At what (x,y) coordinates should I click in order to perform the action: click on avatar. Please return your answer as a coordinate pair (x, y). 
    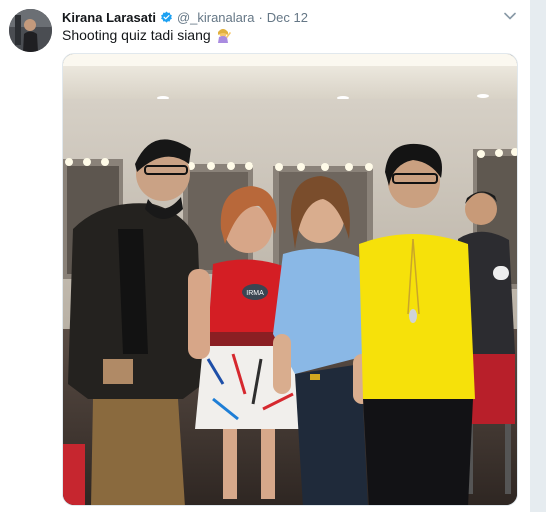
    Looking at the image, I should click on (30, 30).